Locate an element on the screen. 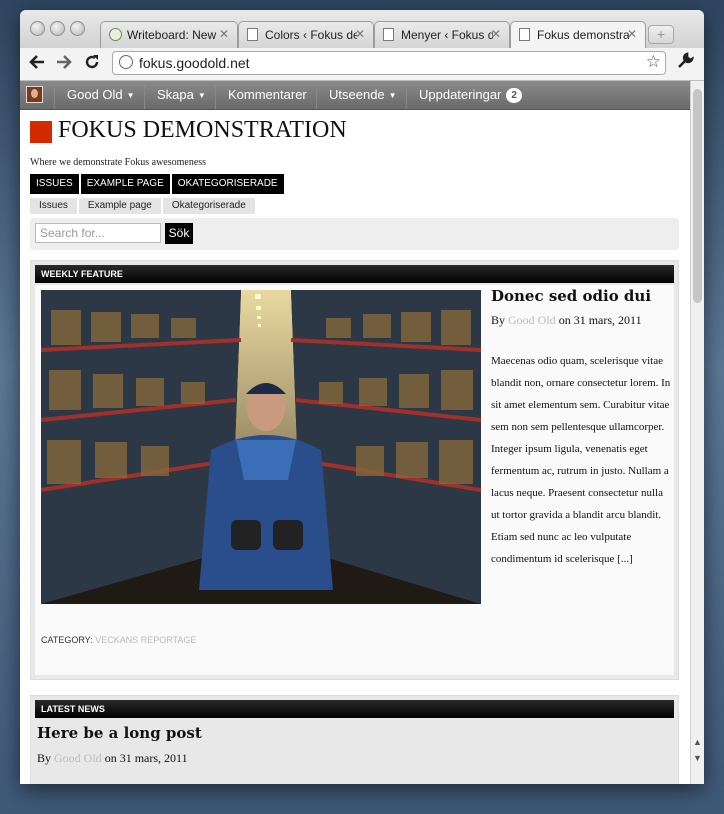 The image size is (724, 814). feature-category: CATEGORY: VECKANS REPORTAGE is located at coordinates (118, 640).